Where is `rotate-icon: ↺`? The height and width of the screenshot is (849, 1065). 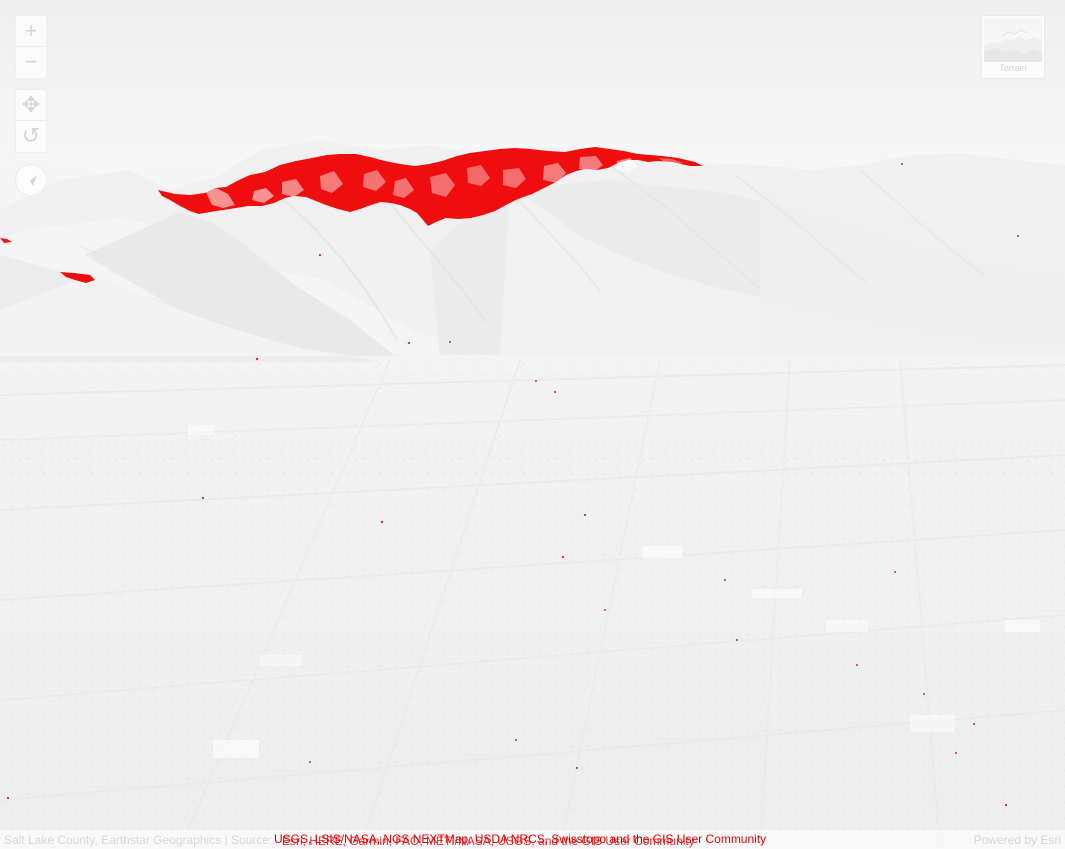
rotate-icon: ↺ is located at coordinates (31, 135).